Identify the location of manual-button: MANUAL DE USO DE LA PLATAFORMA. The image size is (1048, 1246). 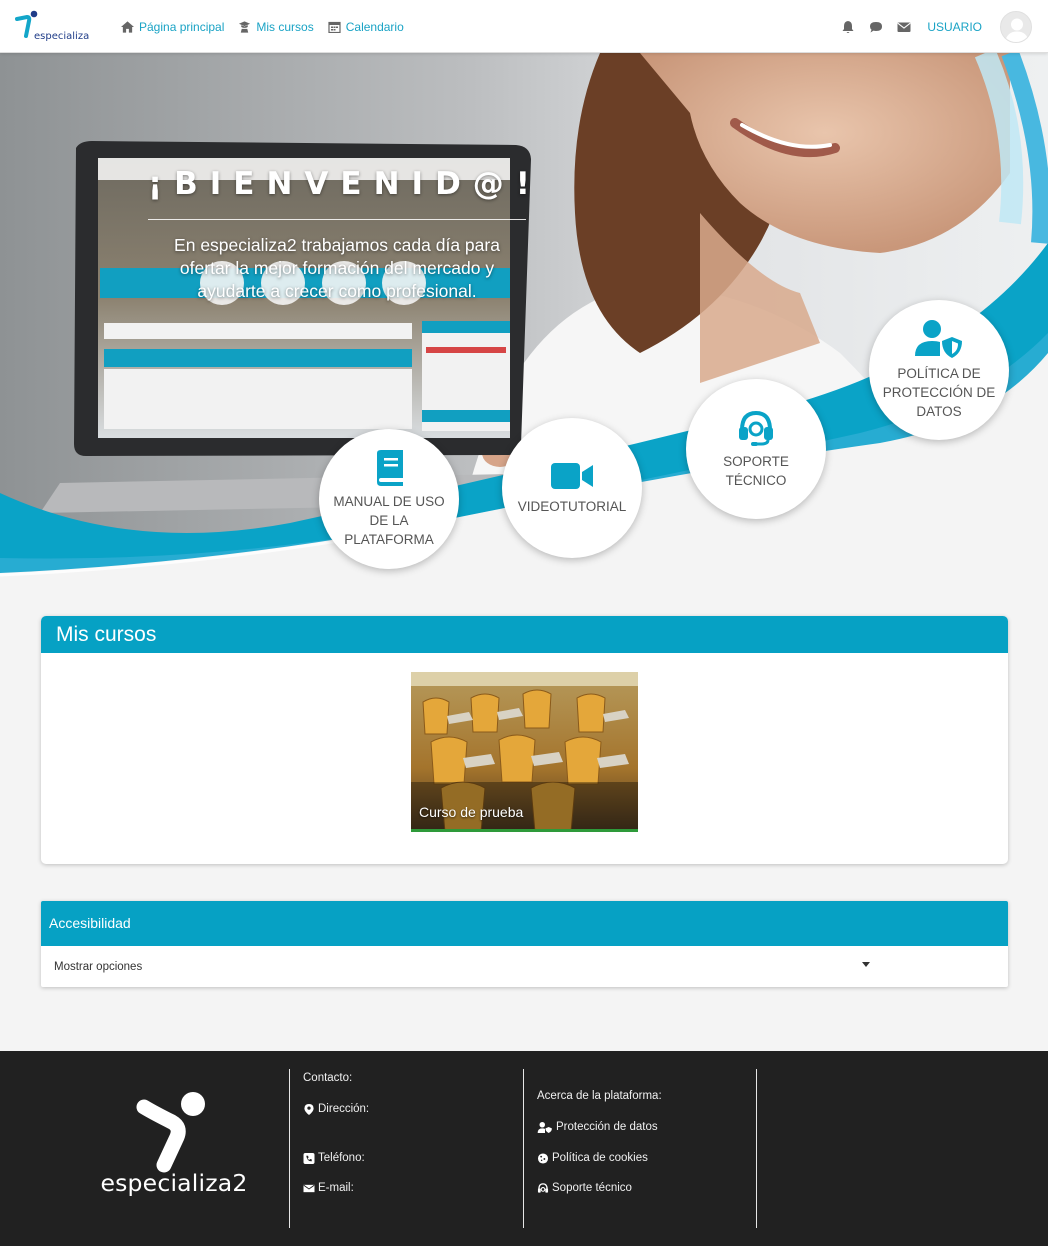
(389, 499).